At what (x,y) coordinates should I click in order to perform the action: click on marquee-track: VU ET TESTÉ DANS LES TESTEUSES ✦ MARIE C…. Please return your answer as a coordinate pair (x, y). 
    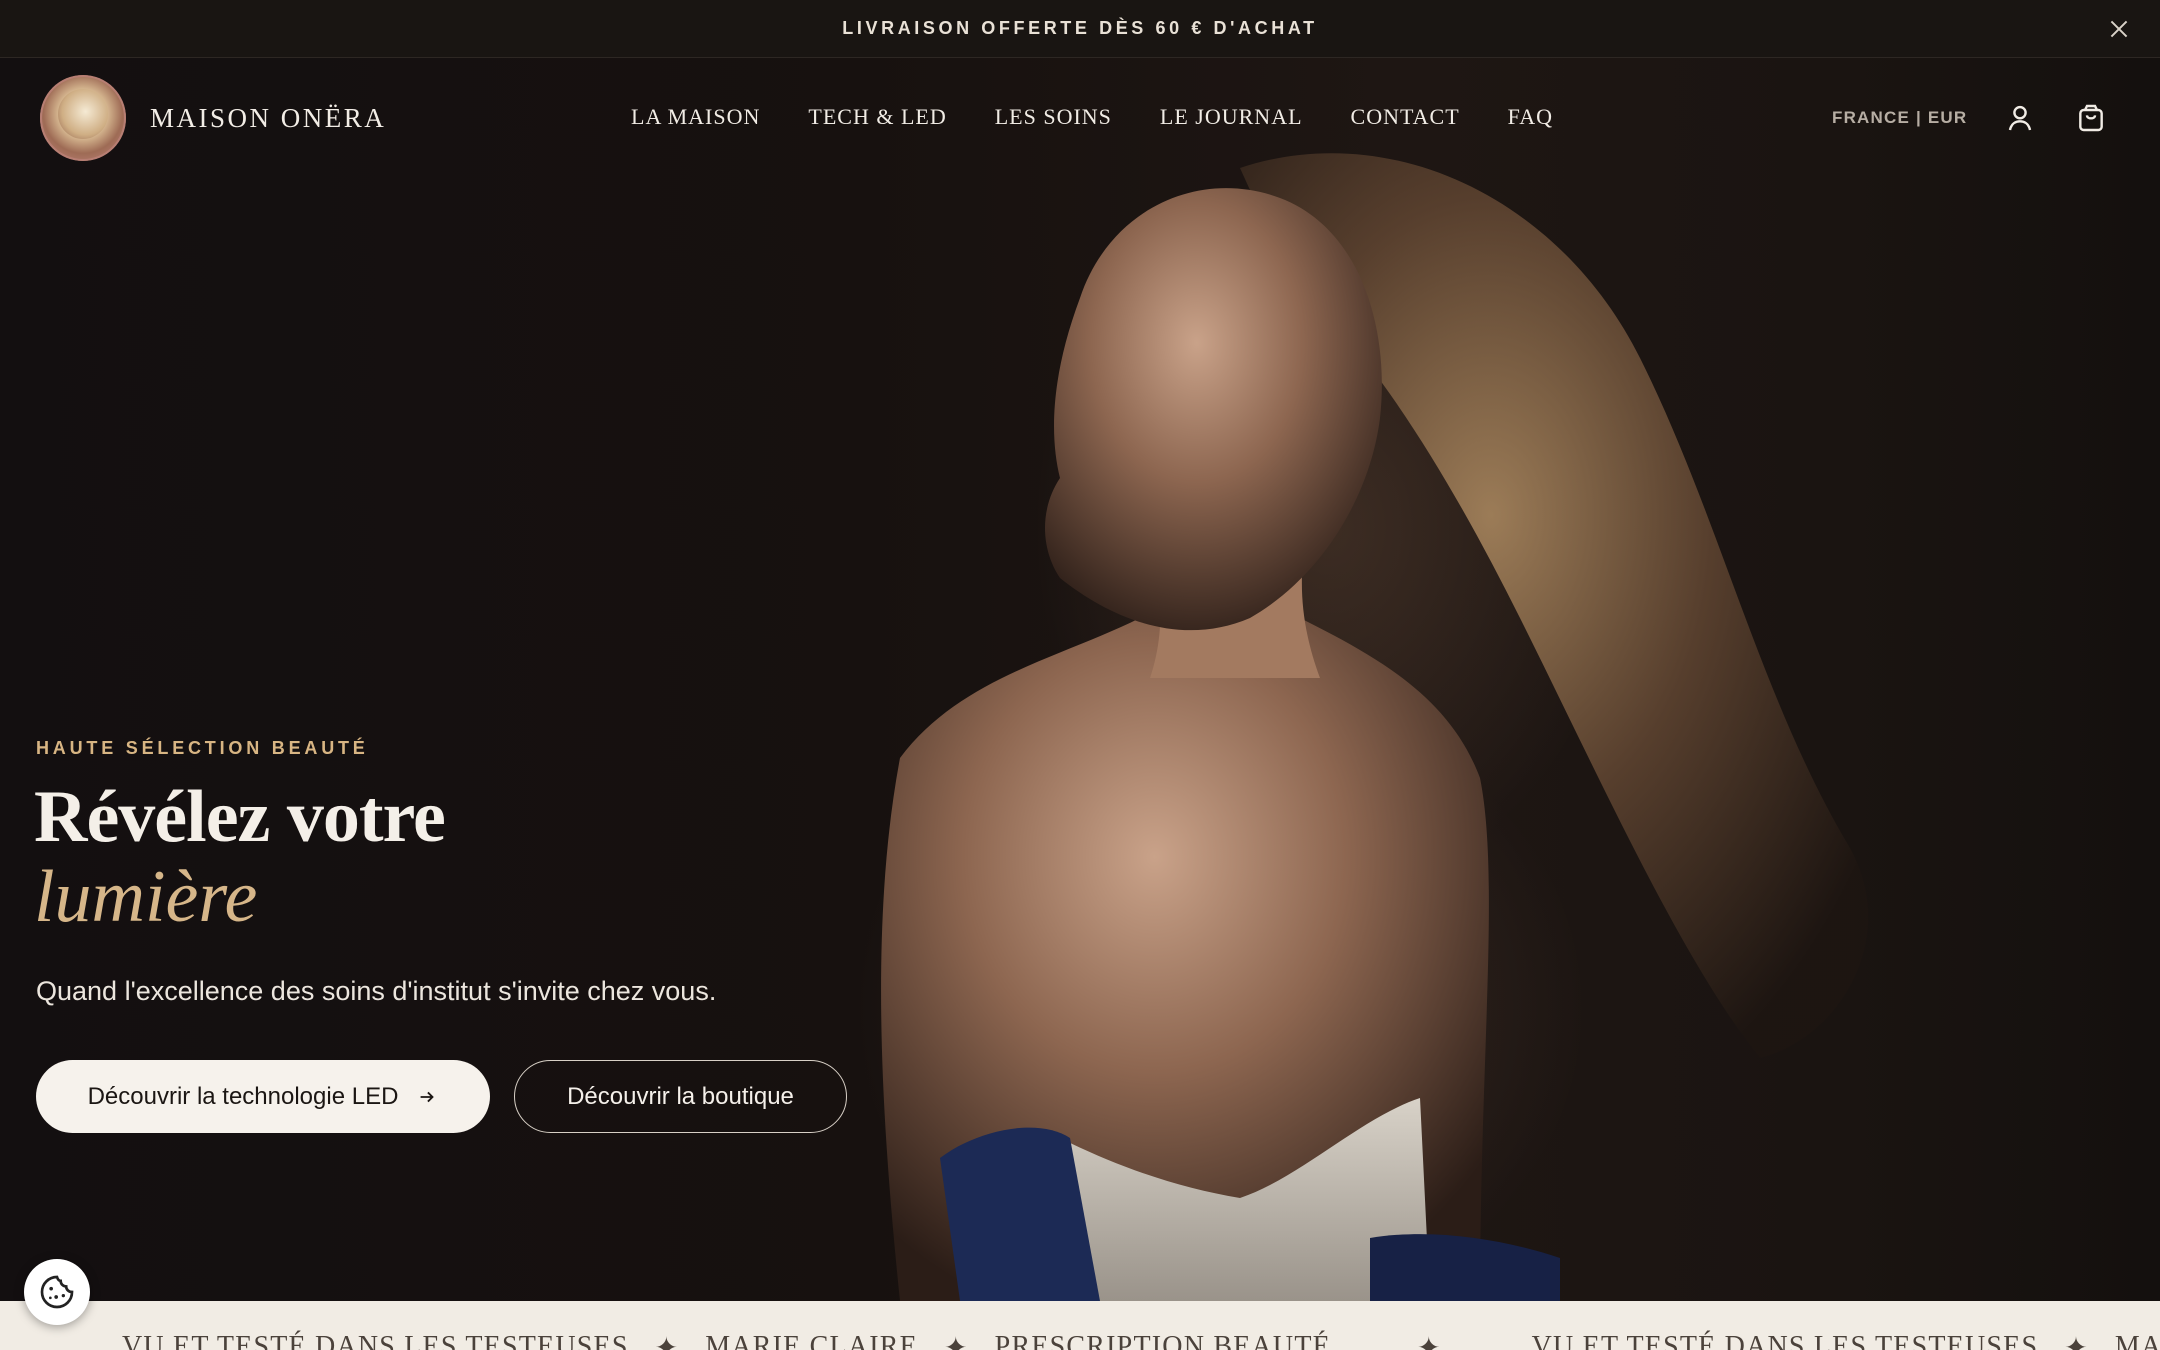
    Looking at the image, I should click on (1141, 1340).